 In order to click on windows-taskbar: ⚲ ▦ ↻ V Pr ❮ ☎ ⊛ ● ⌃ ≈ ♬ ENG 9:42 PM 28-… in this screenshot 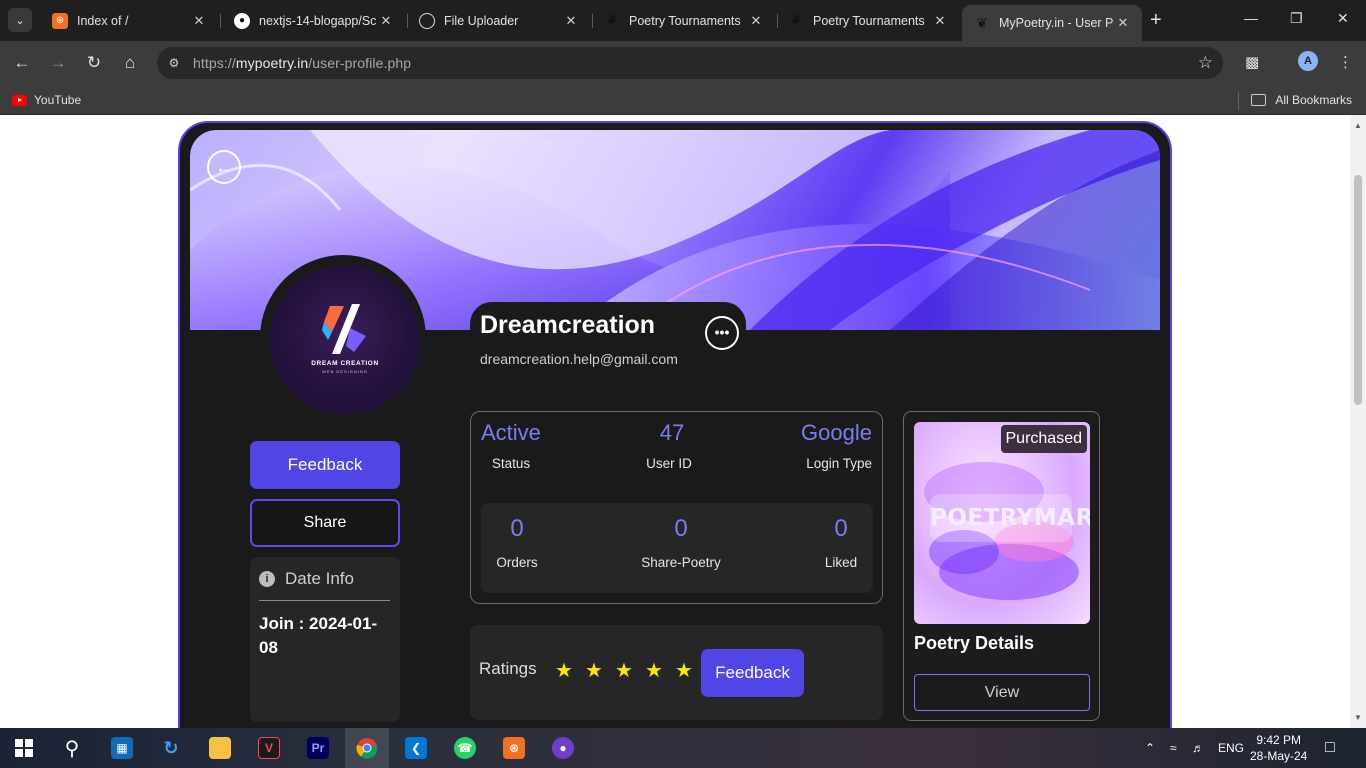, I will do `click(683, 748)`.